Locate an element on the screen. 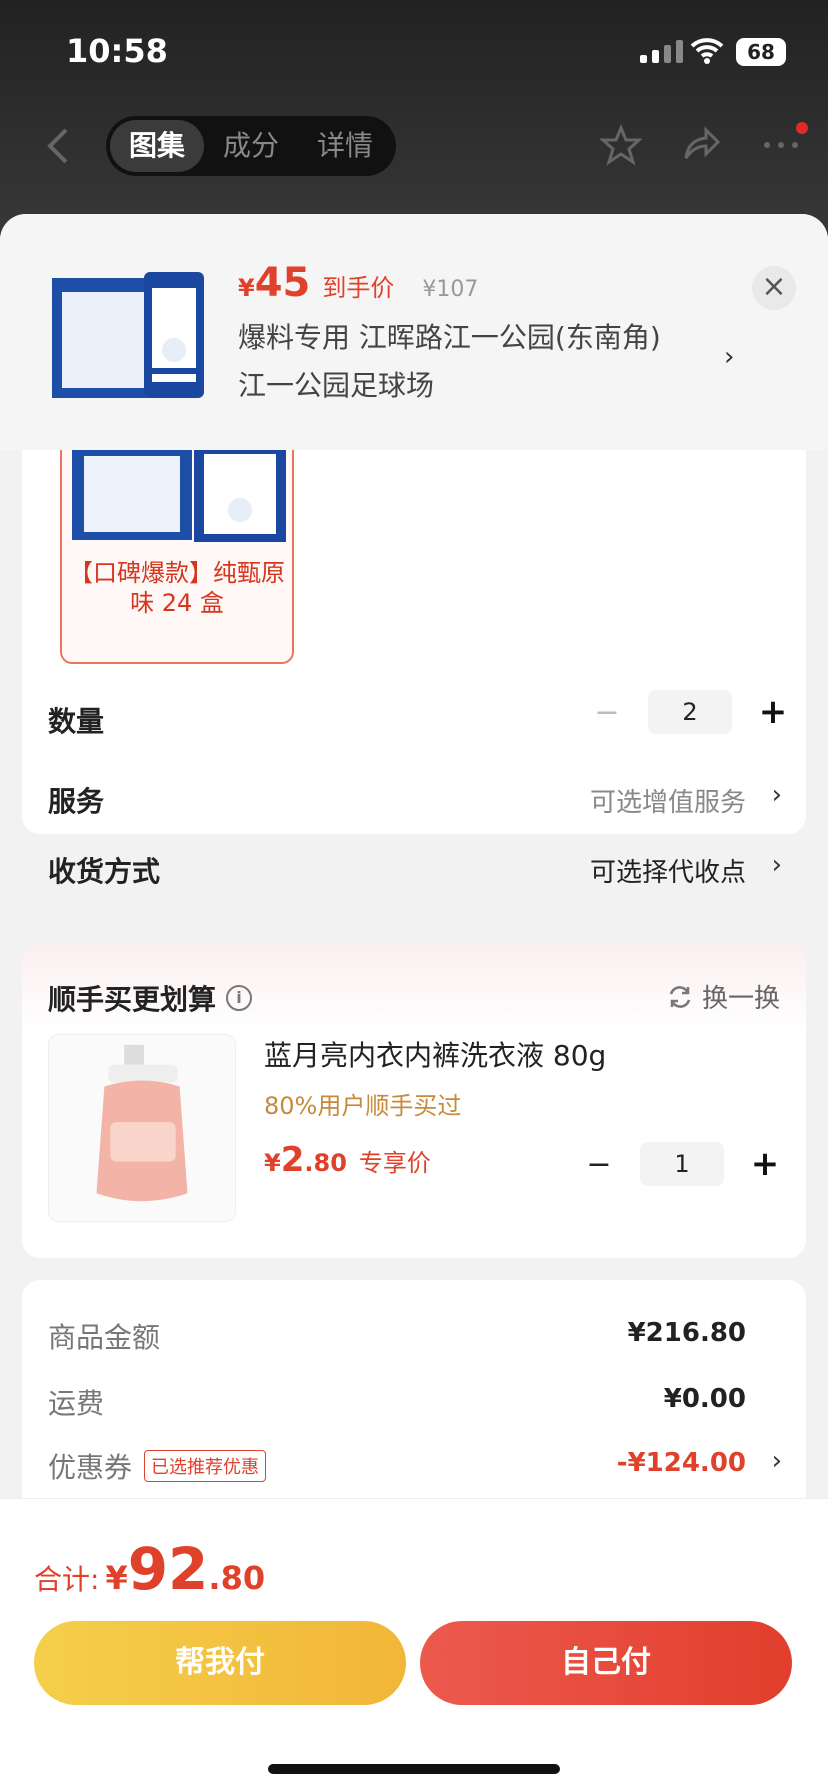 The image size is (828, 1792). service-value: 可选增值服务 is located at coordinates (667, 803).